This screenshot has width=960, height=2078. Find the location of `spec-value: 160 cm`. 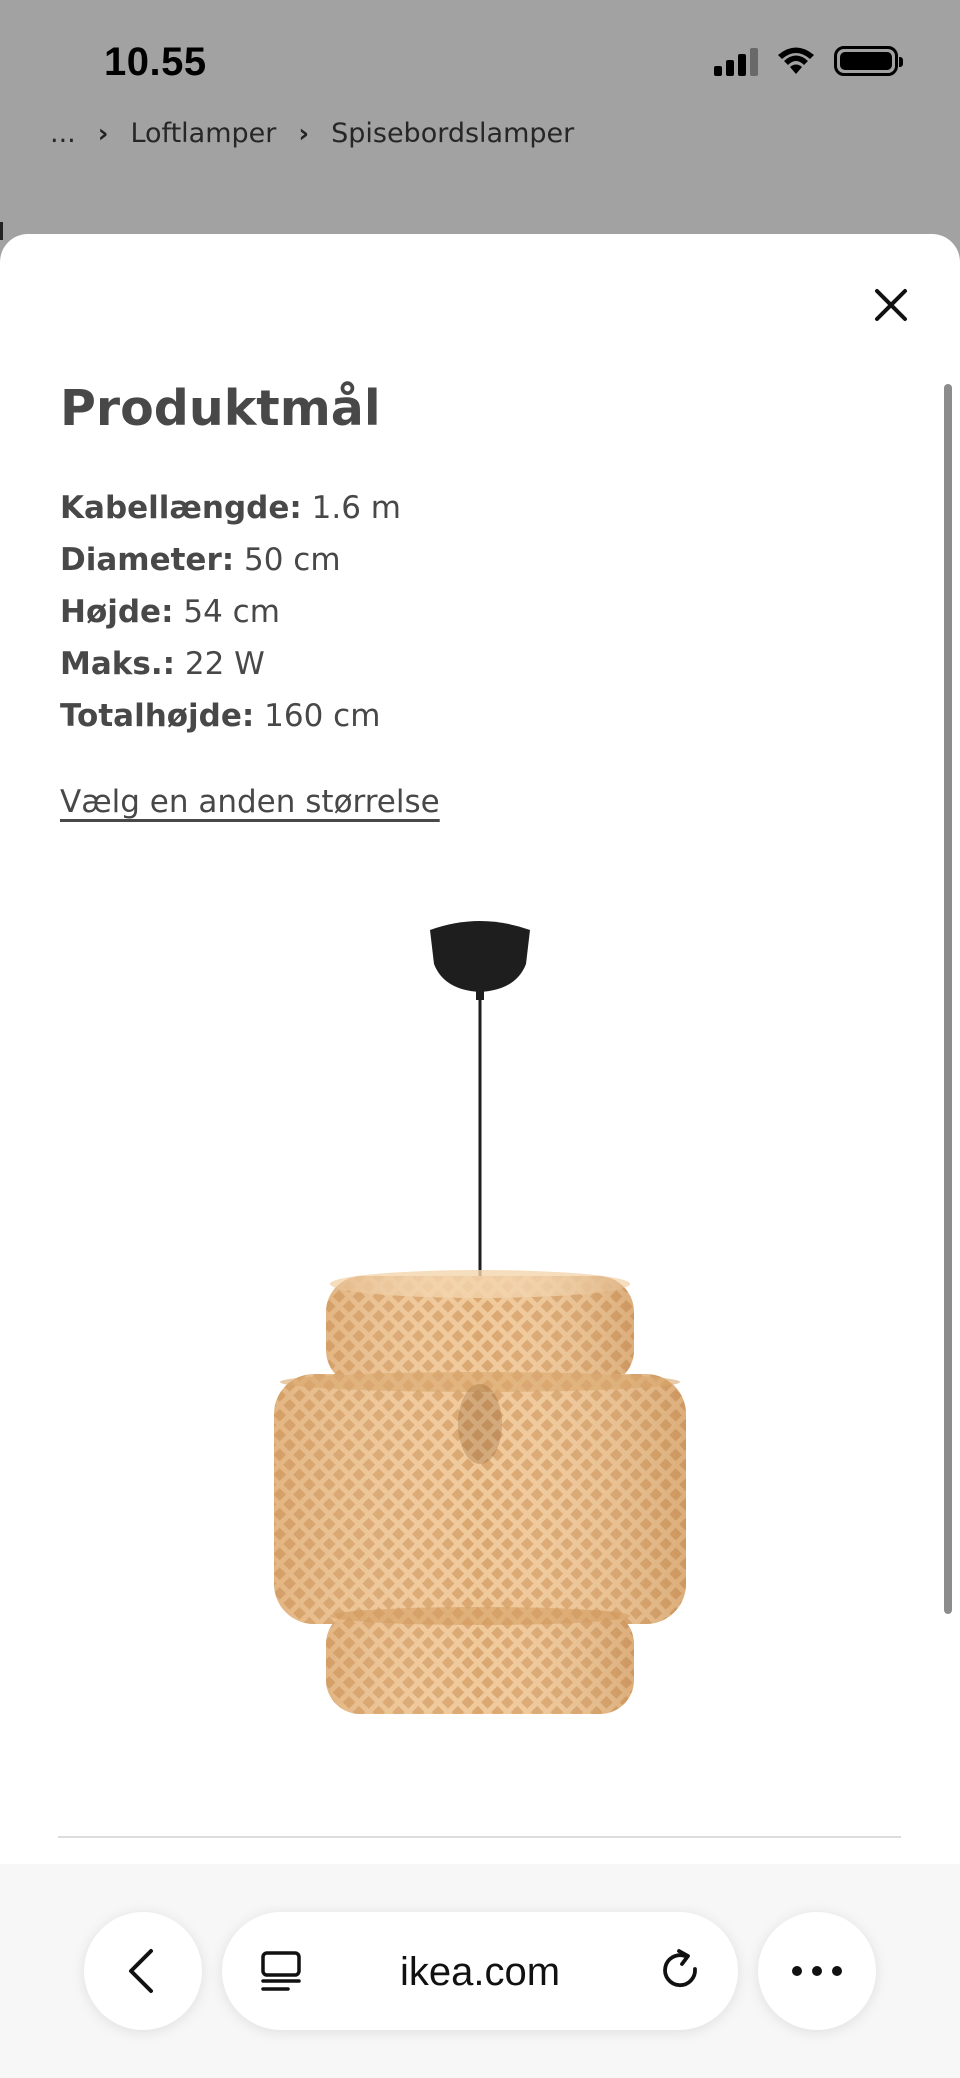

spec-value: 160 cm is located at coordinates (322, 716).